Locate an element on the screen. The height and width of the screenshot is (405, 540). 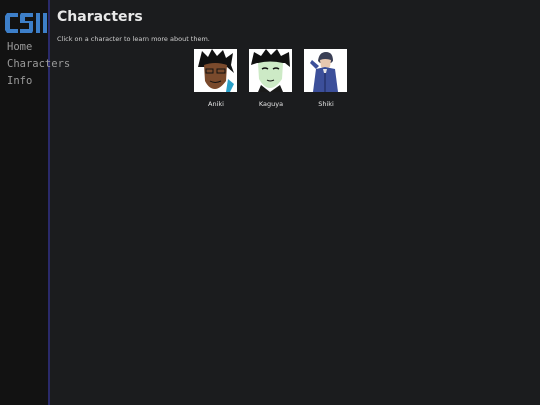
character-card-shiki: Shiki is located at coordinates (326, 78).